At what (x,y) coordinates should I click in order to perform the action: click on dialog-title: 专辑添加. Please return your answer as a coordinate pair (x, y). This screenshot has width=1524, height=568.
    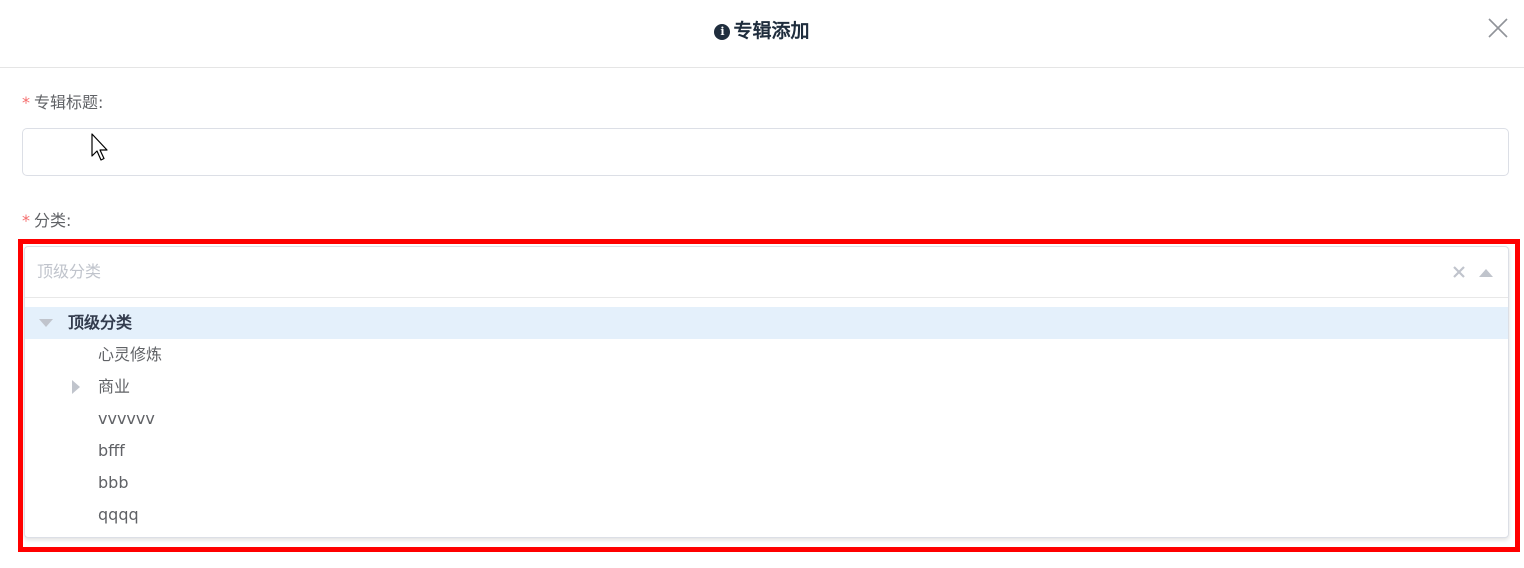
    Looking at the image, I should click on (771, 31).